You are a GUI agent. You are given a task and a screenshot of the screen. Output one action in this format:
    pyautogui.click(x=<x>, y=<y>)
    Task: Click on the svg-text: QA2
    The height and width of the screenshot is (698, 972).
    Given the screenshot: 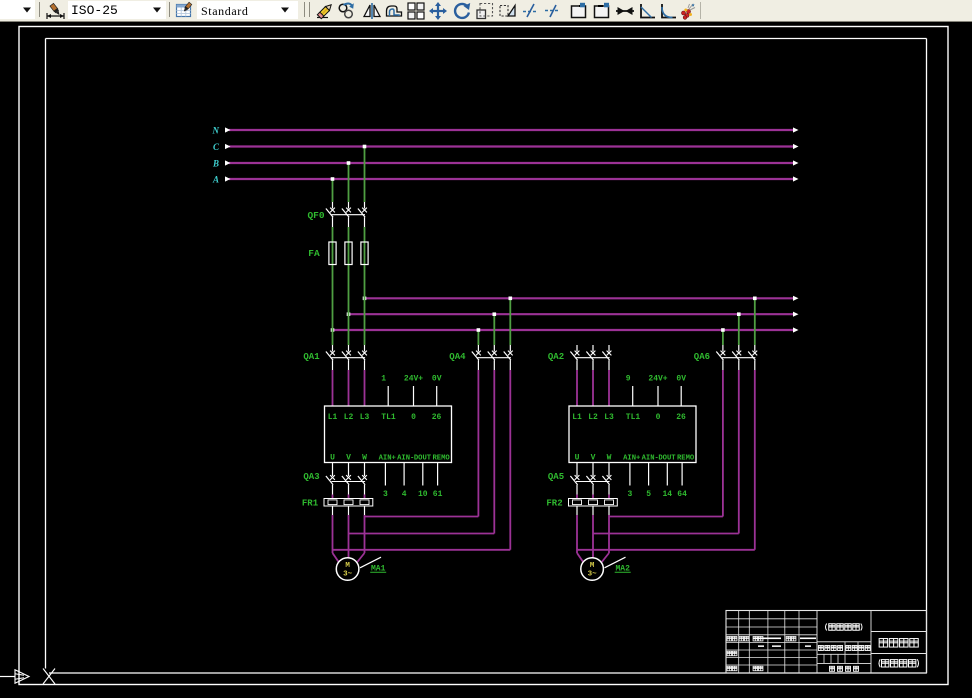 What is the action you would take?
    pyautogui.click(x=556, y=357)
    